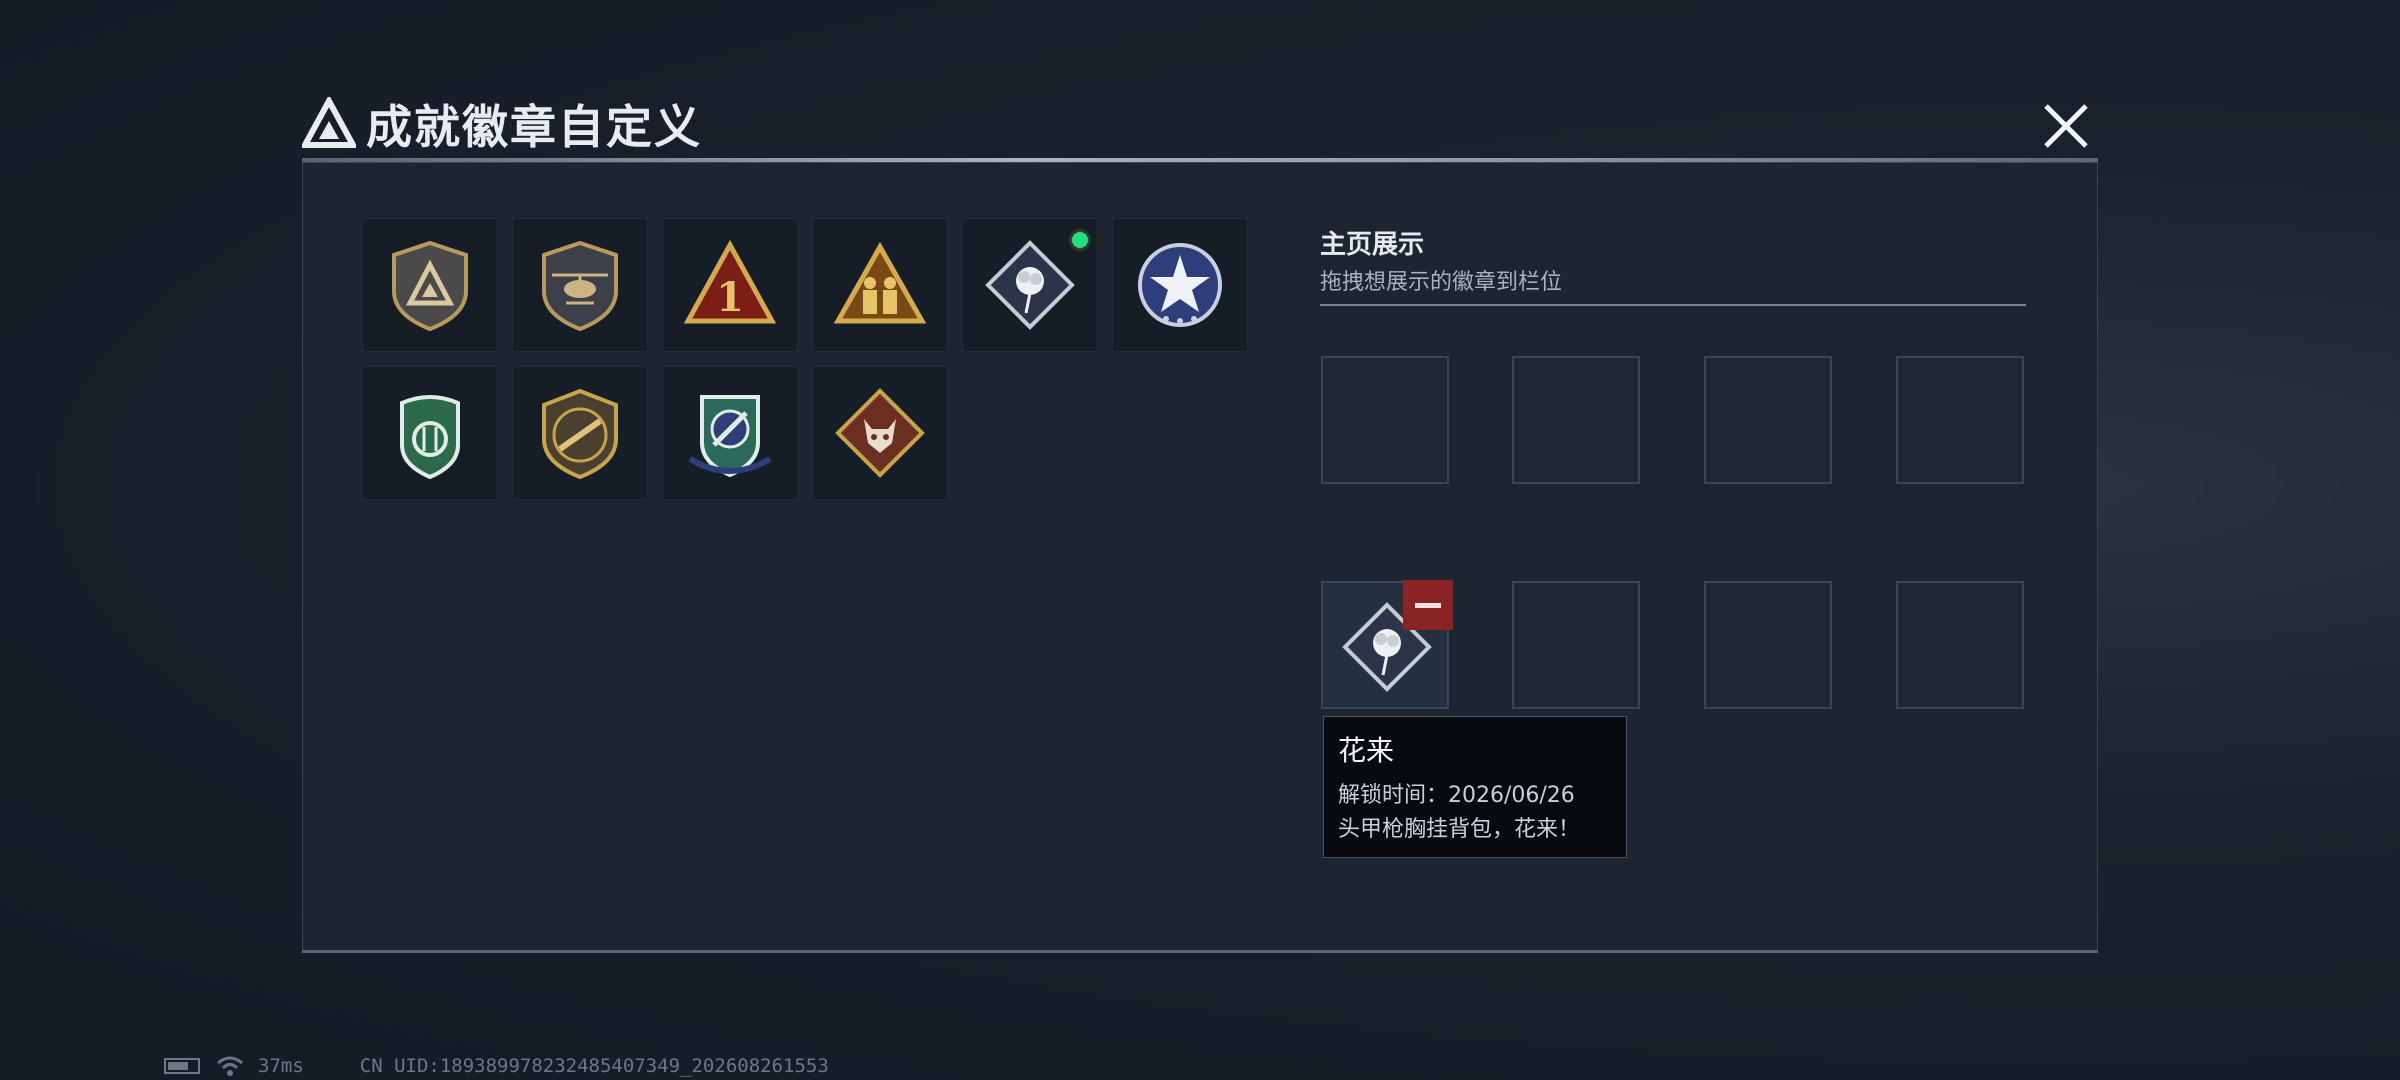  I want to click on panel-bottom-border, so click(1200, 951).